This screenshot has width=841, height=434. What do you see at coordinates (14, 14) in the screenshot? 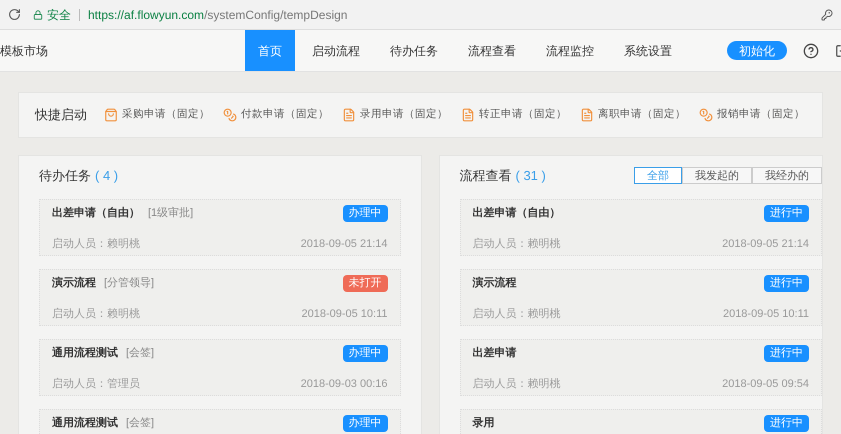
I see `reload-icon` at bounding box center [14, 14].